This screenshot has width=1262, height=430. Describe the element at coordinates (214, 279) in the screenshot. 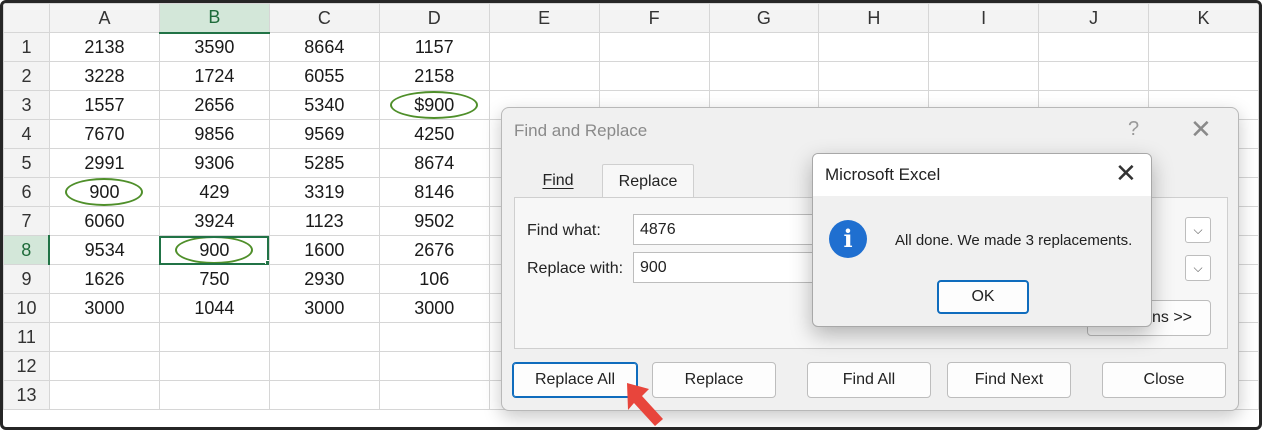

I see `cell-b9: 750` at that location.